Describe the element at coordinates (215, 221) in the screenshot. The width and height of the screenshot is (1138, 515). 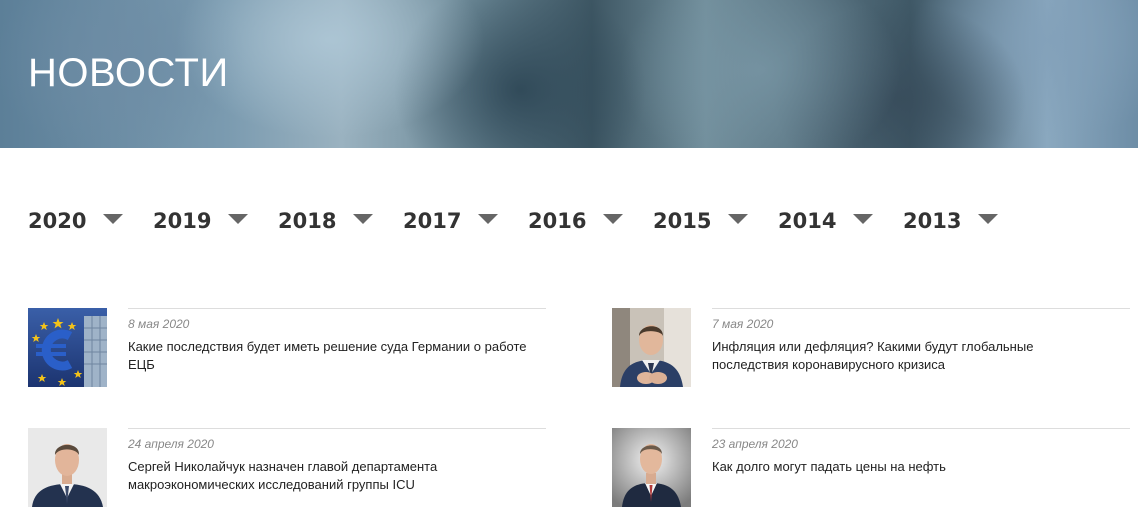
I see `year-dropdown-2019: 2019` at that location.